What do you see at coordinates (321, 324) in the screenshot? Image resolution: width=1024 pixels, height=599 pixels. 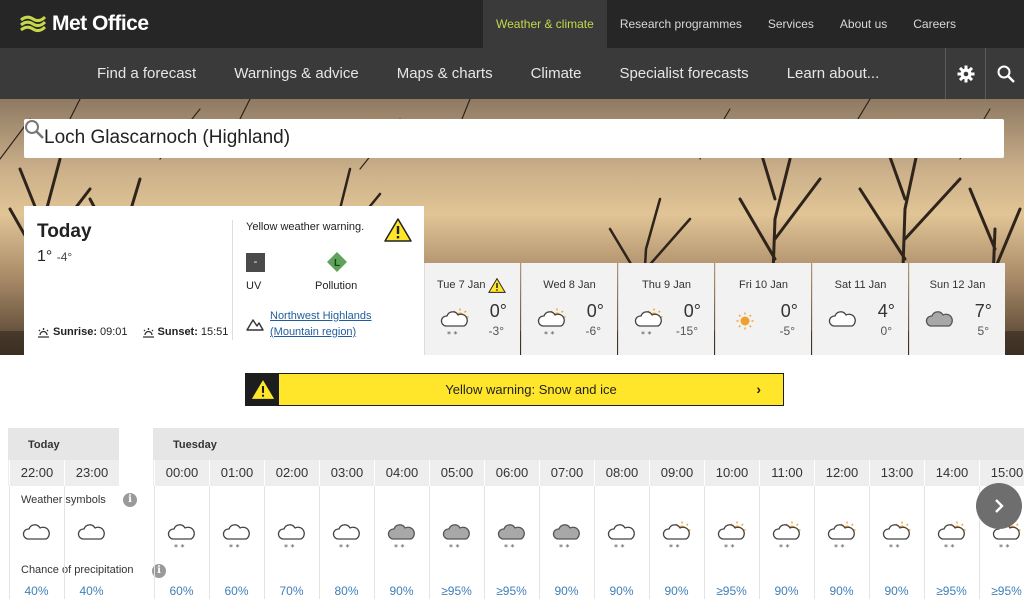 I see `mountain-region-link: Northwest Highlands (Mountain region)` at bounding box center [321, 324].